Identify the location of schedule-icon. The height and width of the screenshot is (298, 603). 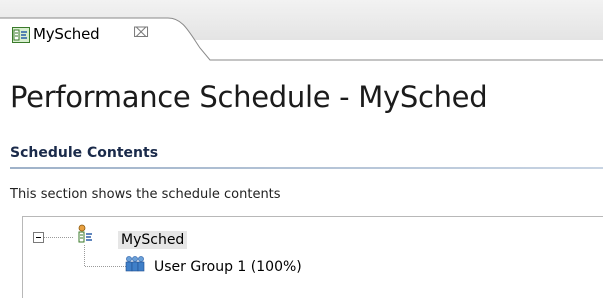
(21, 35).